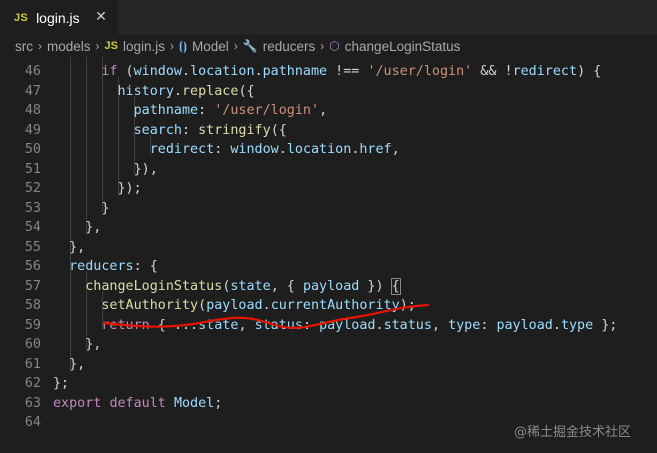 The image size is (657, 453). What do you see at coordinates (154, 286) in the screenshot?
I see `code-token: changeLoginStatus` at bounding box center [154, 286].